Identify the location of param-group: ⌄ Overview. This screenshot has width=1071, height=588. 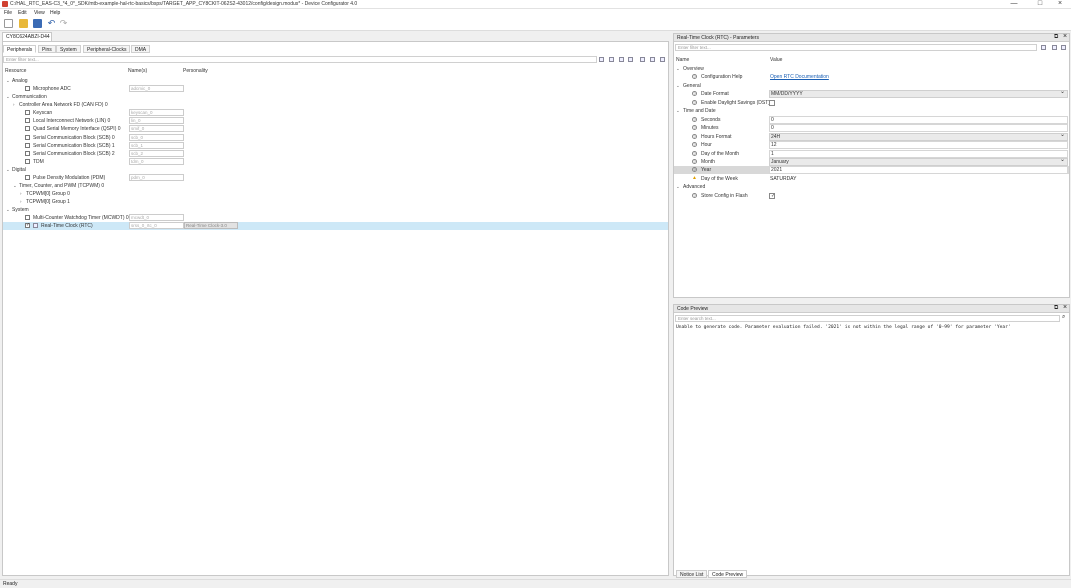
(871, 69).